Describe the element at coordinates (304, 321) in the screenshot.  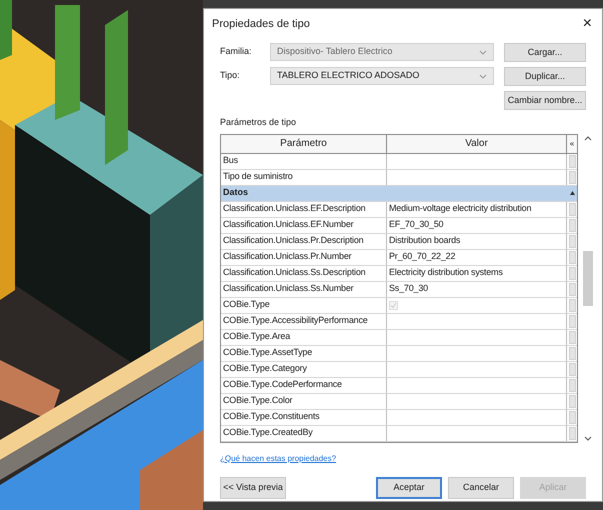
I see `parameter-name: COBie.Type.AccessibilityPerformance` at that location.